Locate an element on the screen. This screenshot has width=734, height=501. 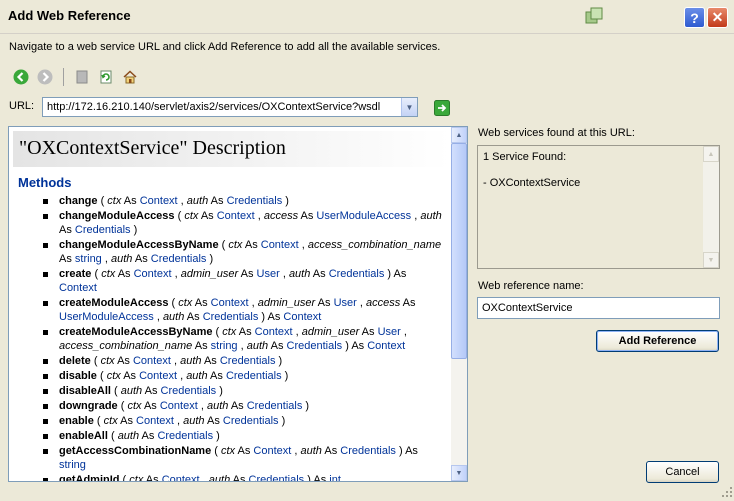
window-decoration-icon is located at coordinates (594, 16).